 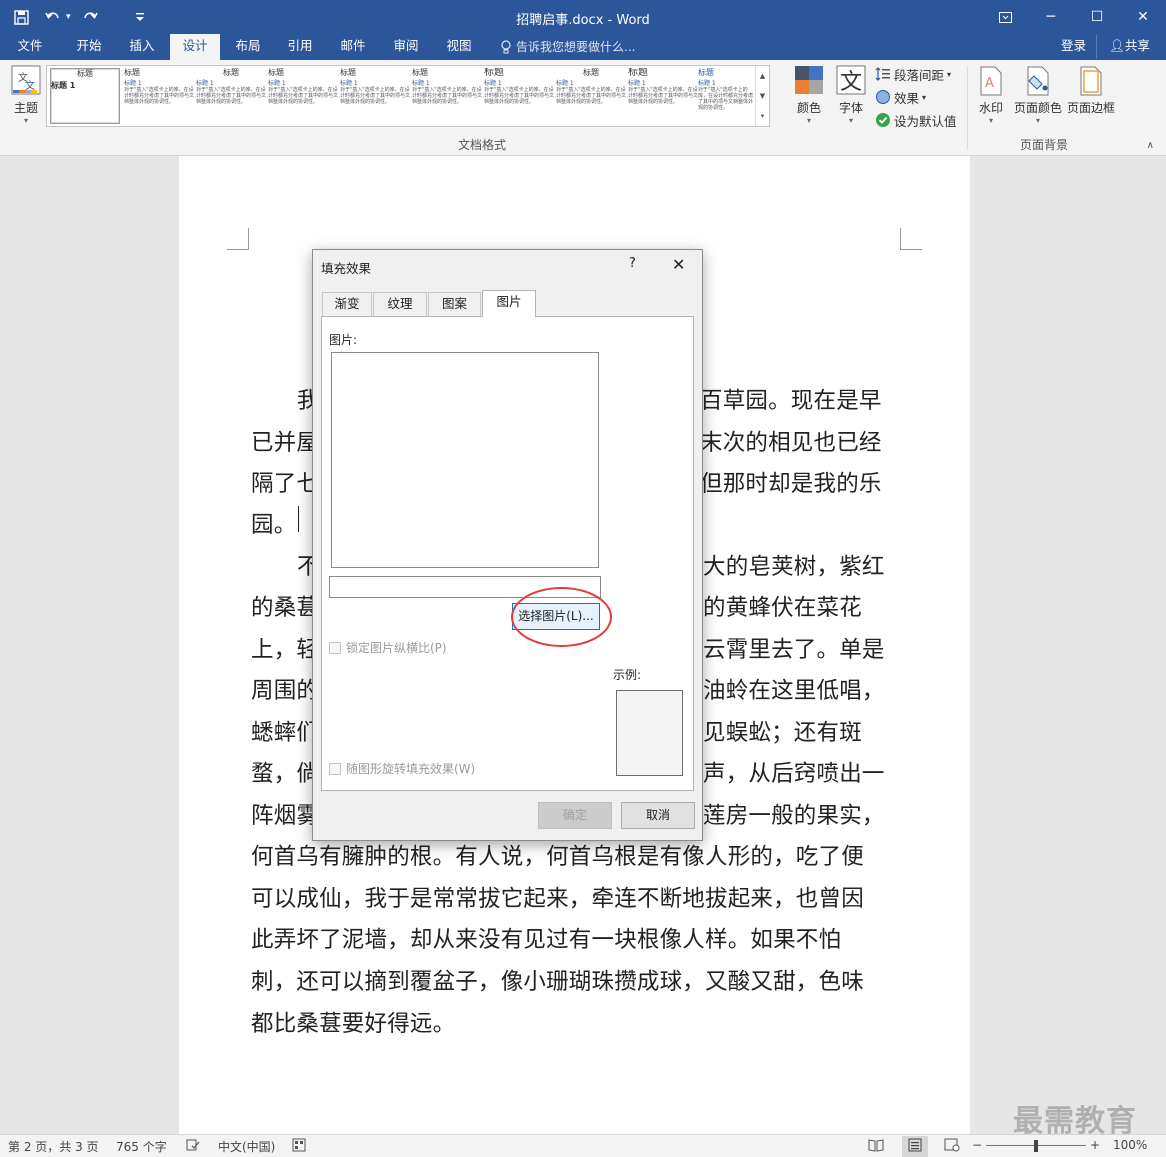 What do you see at coordinates (459, 47) in the screenshot?
I see `tab-view: 视图` at bounding box center [459, 47].